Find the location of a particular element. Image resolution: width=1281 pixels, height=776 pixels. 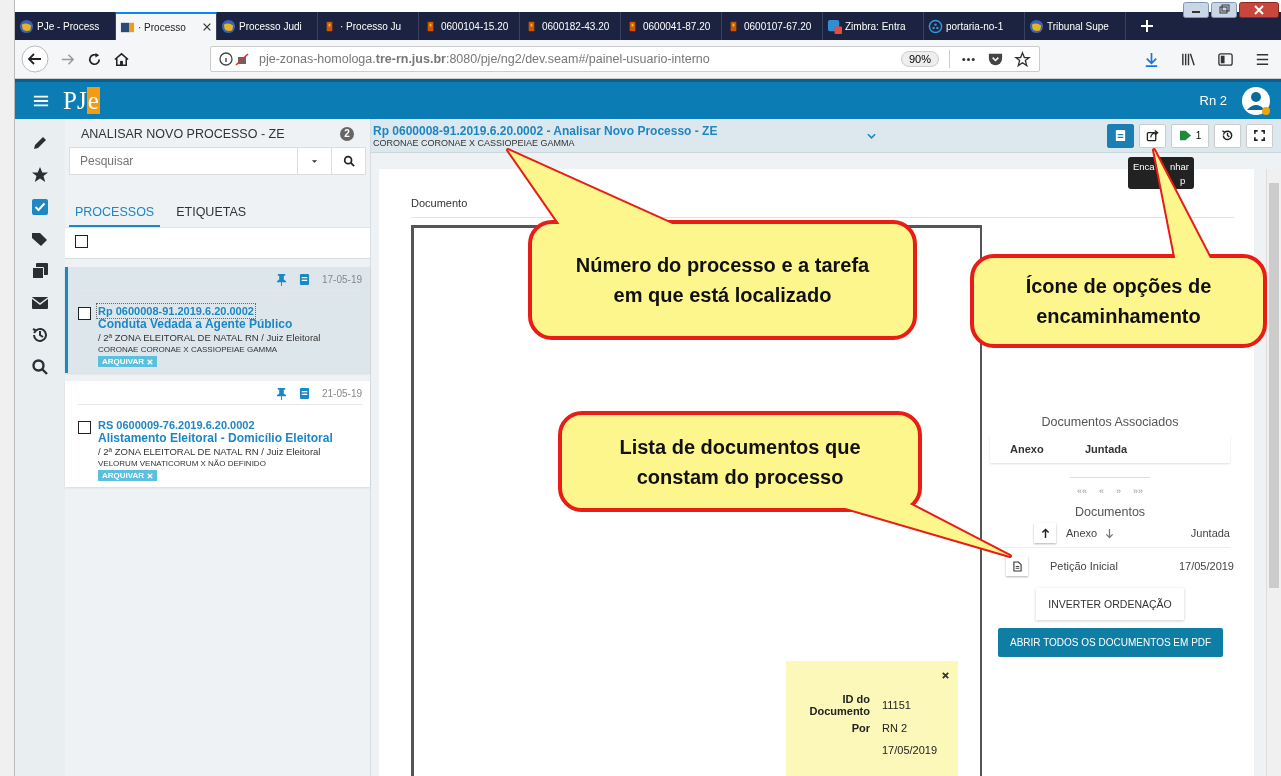

parties-text: VELORUM VENATICORUM X NÃO DEFINIDO is located at coordinates (182, 463).